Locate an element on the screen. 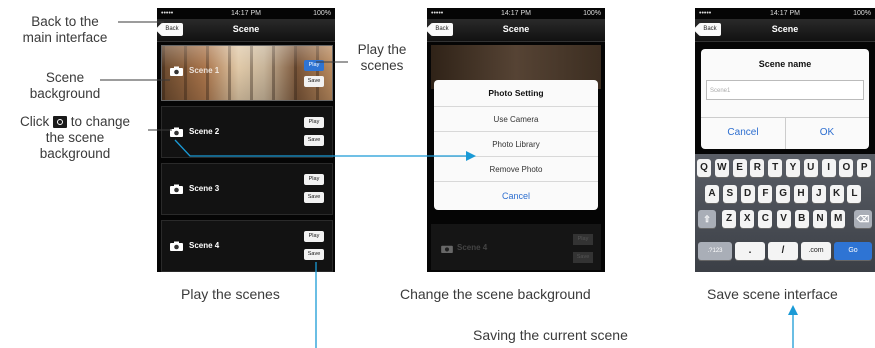 This screenshot has height=348, width=875. scene-background-image is located at coordinates (247, 73).